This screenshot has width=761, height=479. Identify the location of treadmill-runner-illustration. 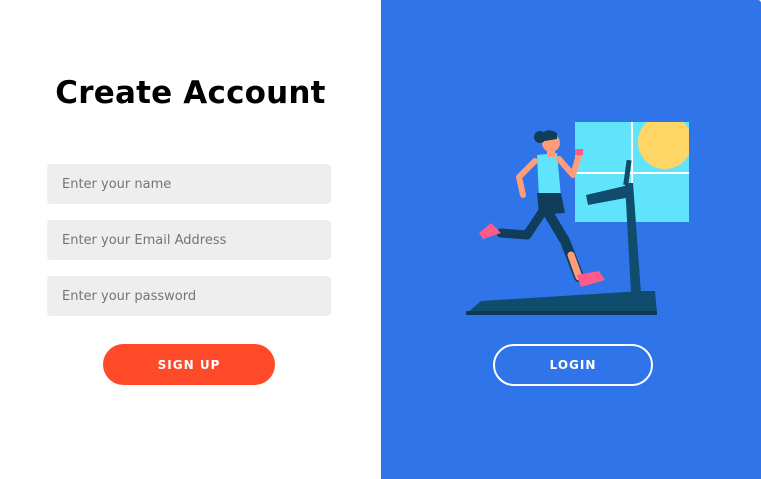
(577, 218).